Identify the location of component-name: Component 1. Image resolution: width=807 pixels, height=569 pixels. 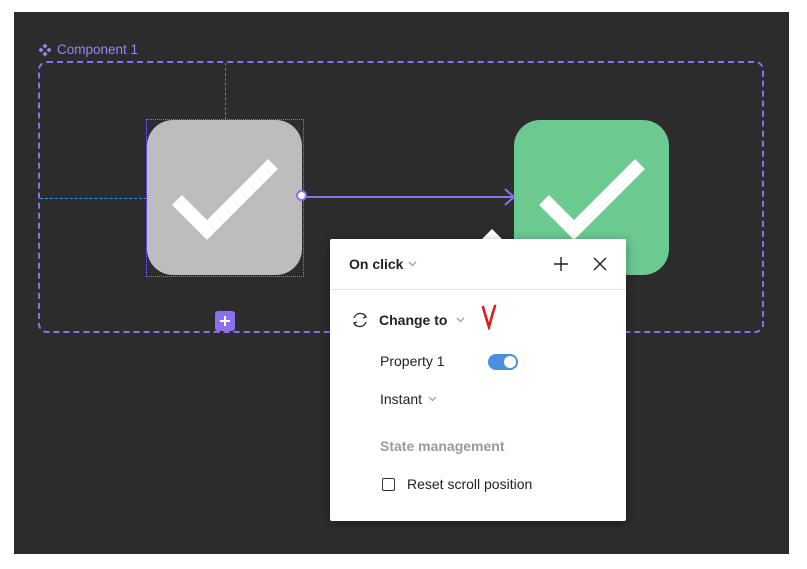
(98, 49).